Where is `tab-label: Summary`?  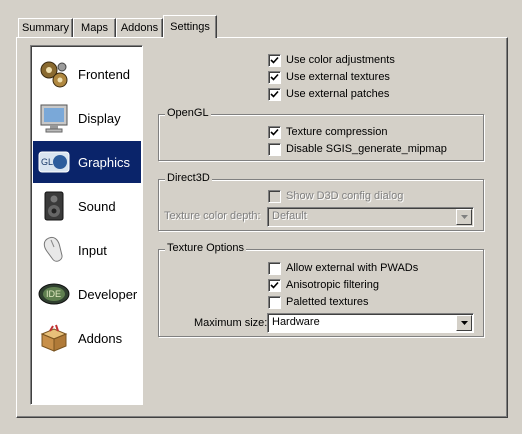 tab-label: Summary is located at coordinates (45, 28).